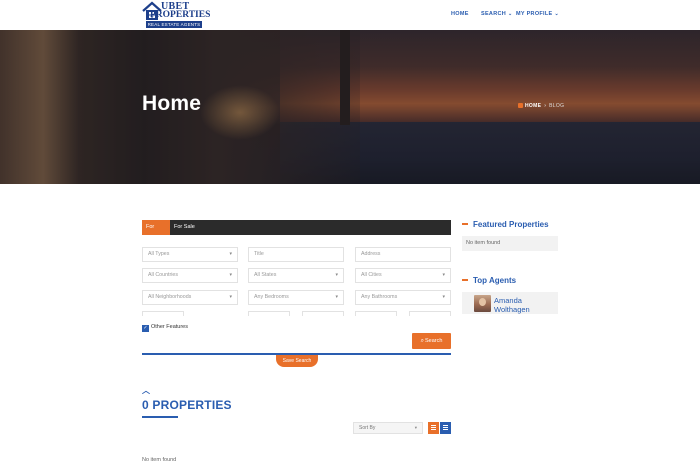 The image size is (700, 467). What do you see at coordinates (367, 428) in the screenshot?
I see `sort-by-value: Sort By` at bounding box center [367, 428].